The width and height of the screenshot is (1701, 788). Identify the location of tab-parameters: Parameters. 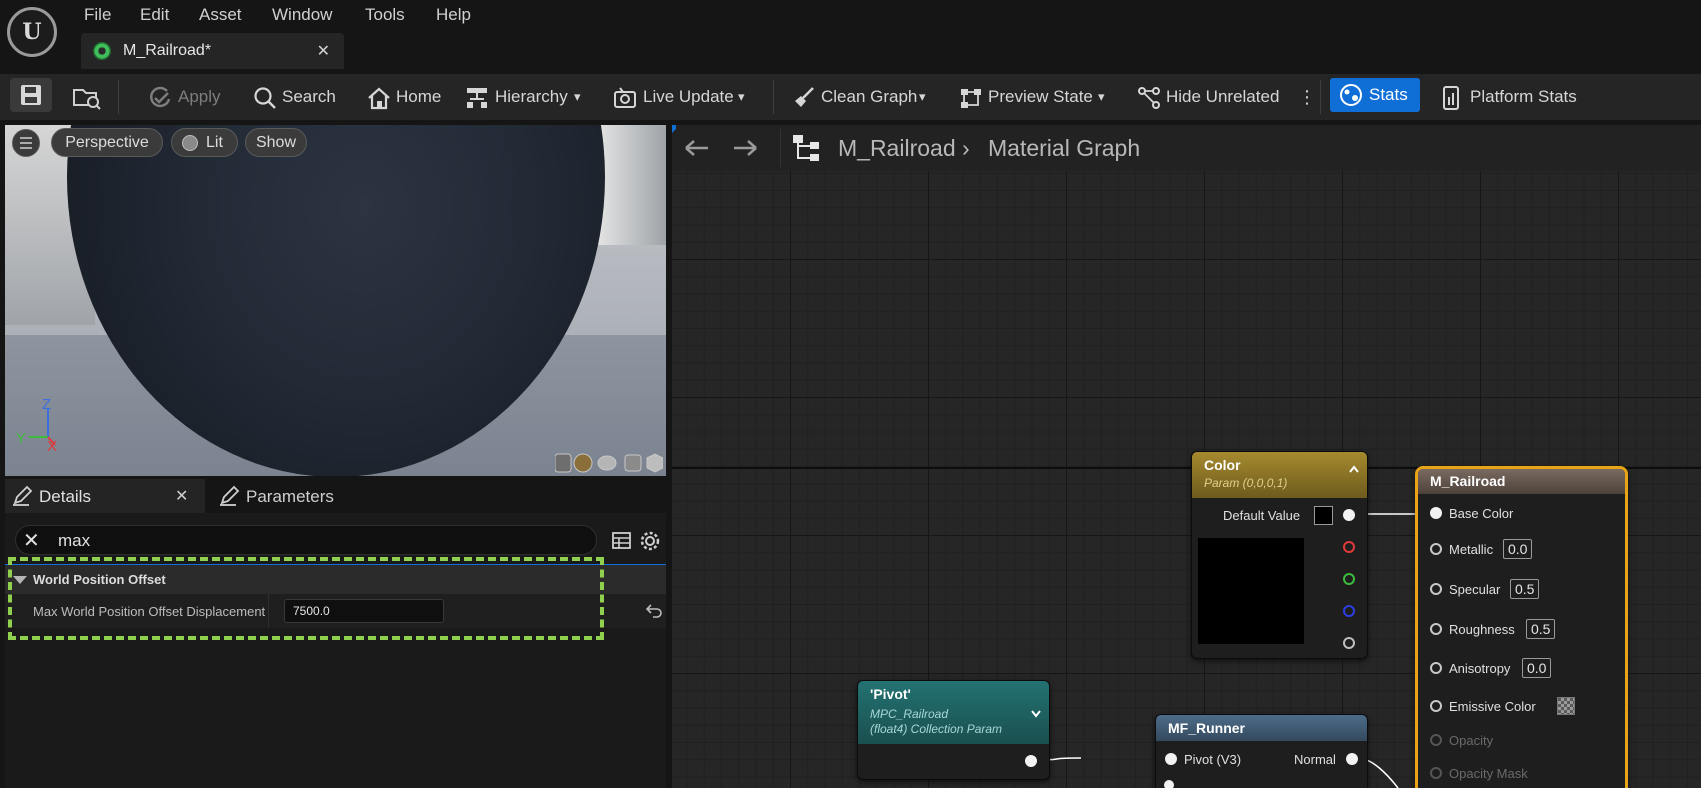
(312, 496).